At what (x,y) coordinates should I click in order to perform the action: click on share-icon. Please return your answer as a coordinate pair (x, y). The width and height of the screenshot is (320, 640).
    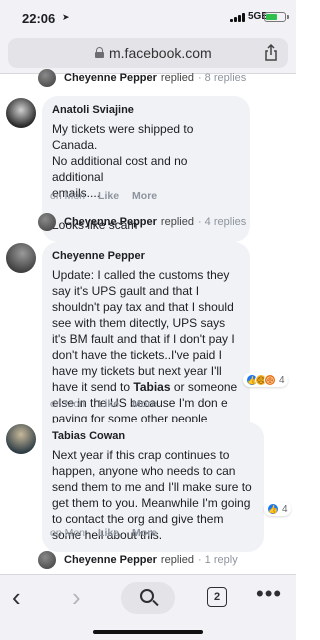
    Looking at the image, I should click on (271, 52).